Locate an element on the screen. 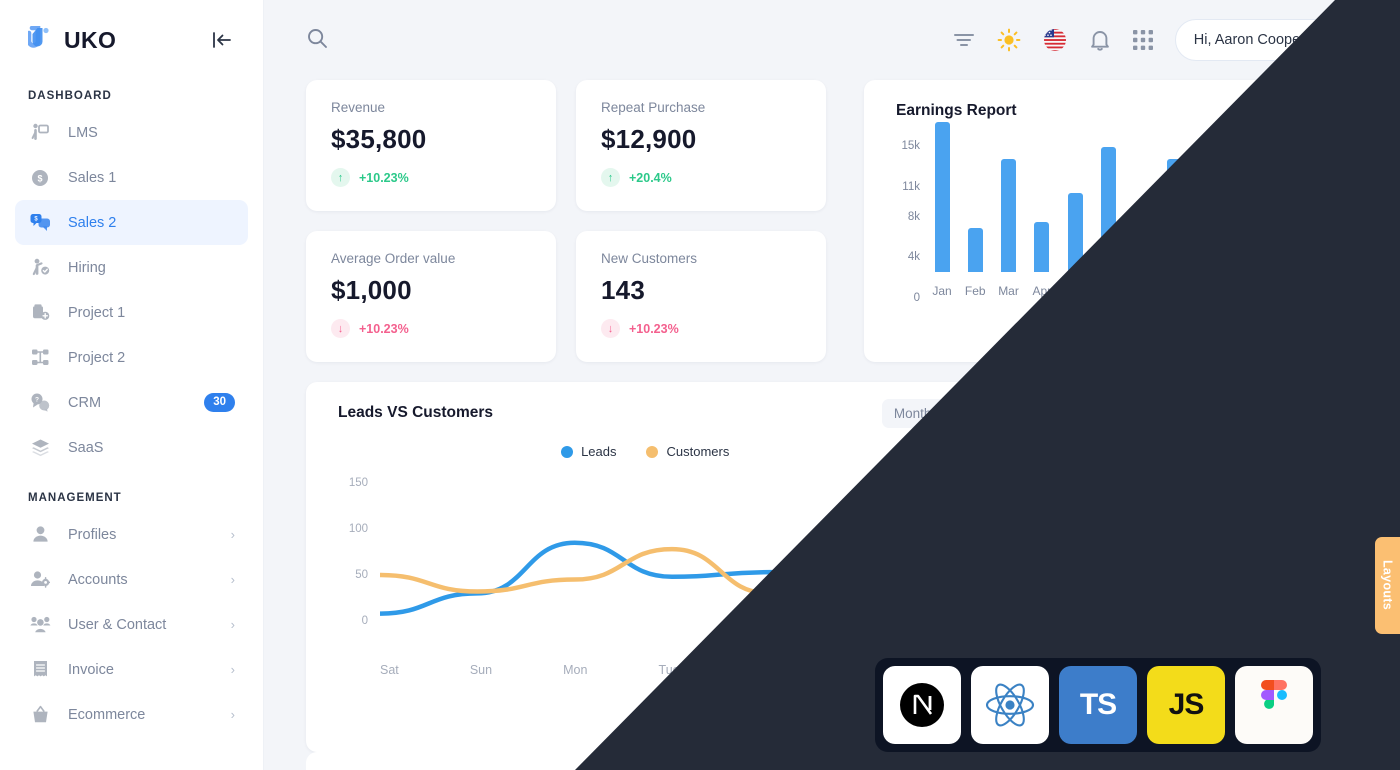  sun-theme-icon is located at coordinates (1009, 40).